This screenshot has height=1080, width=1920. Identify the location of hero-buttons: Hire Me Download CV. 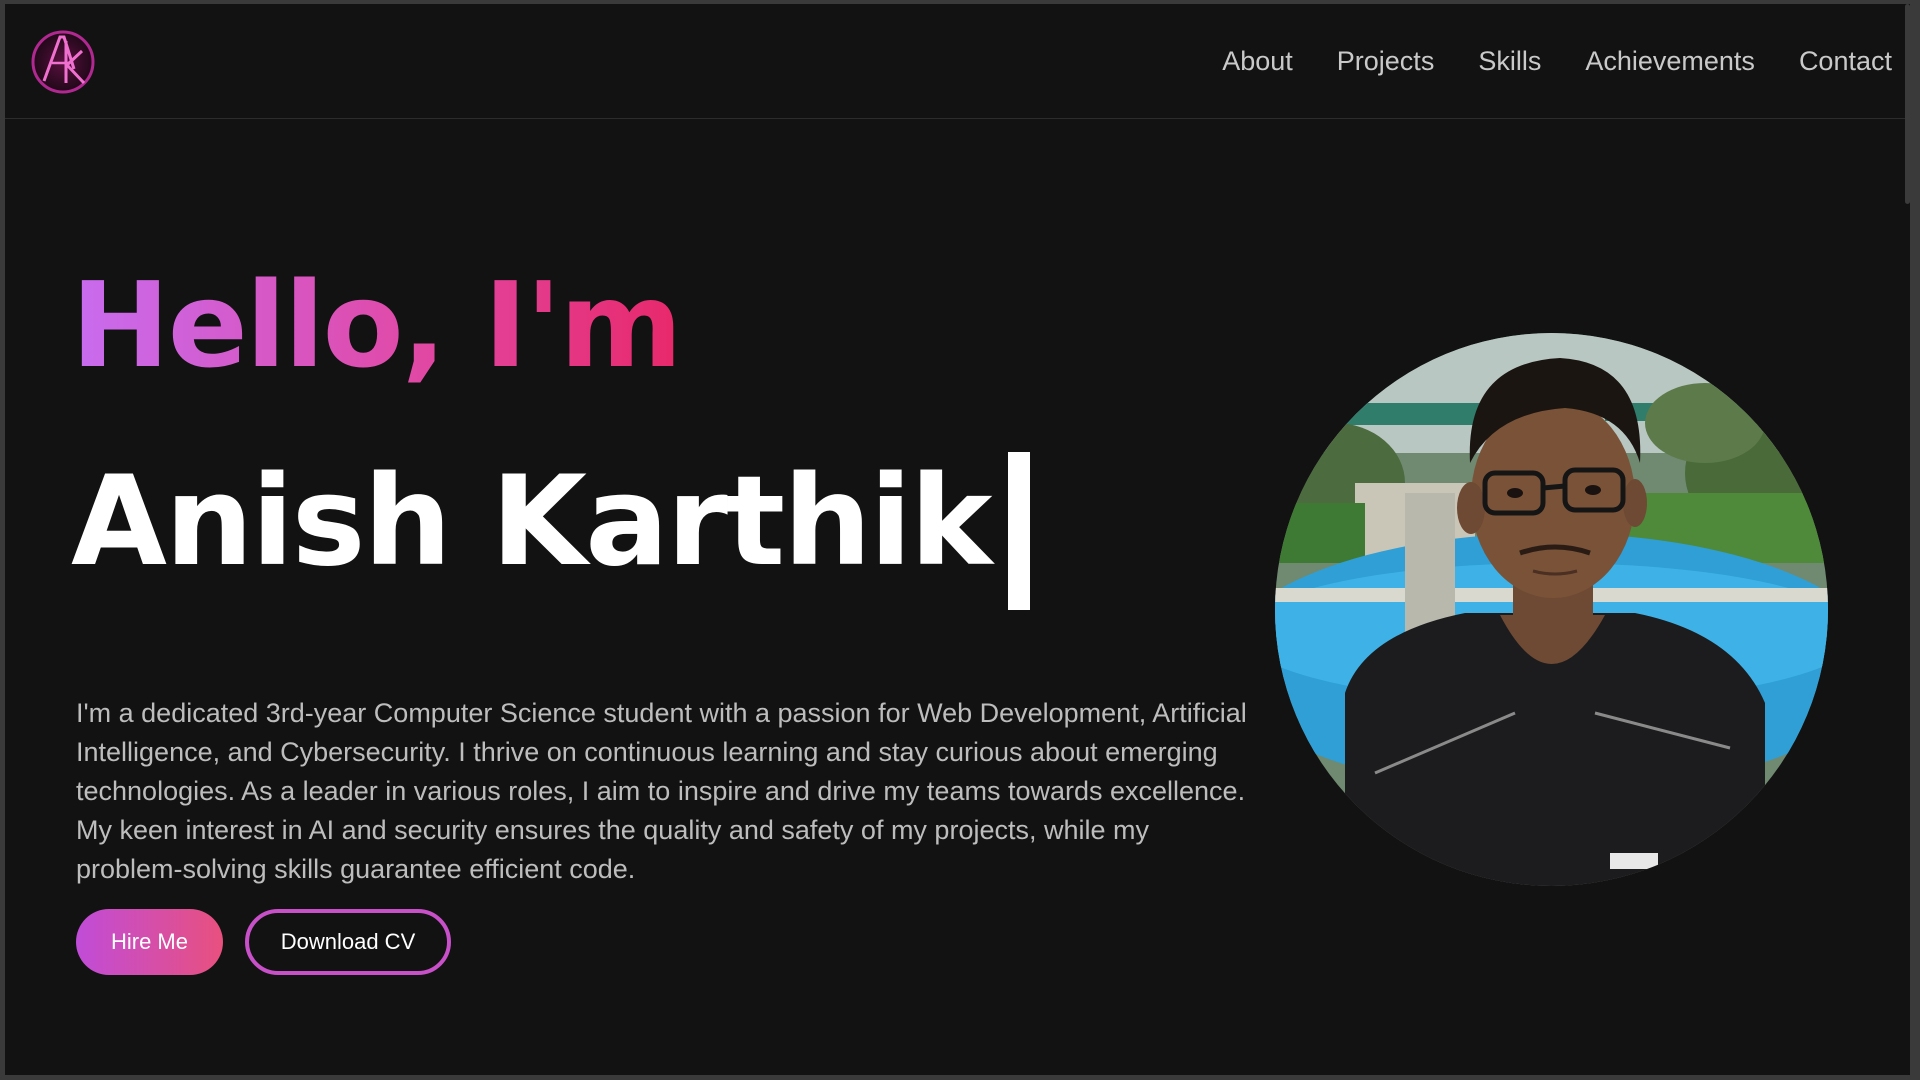
(263, 942).